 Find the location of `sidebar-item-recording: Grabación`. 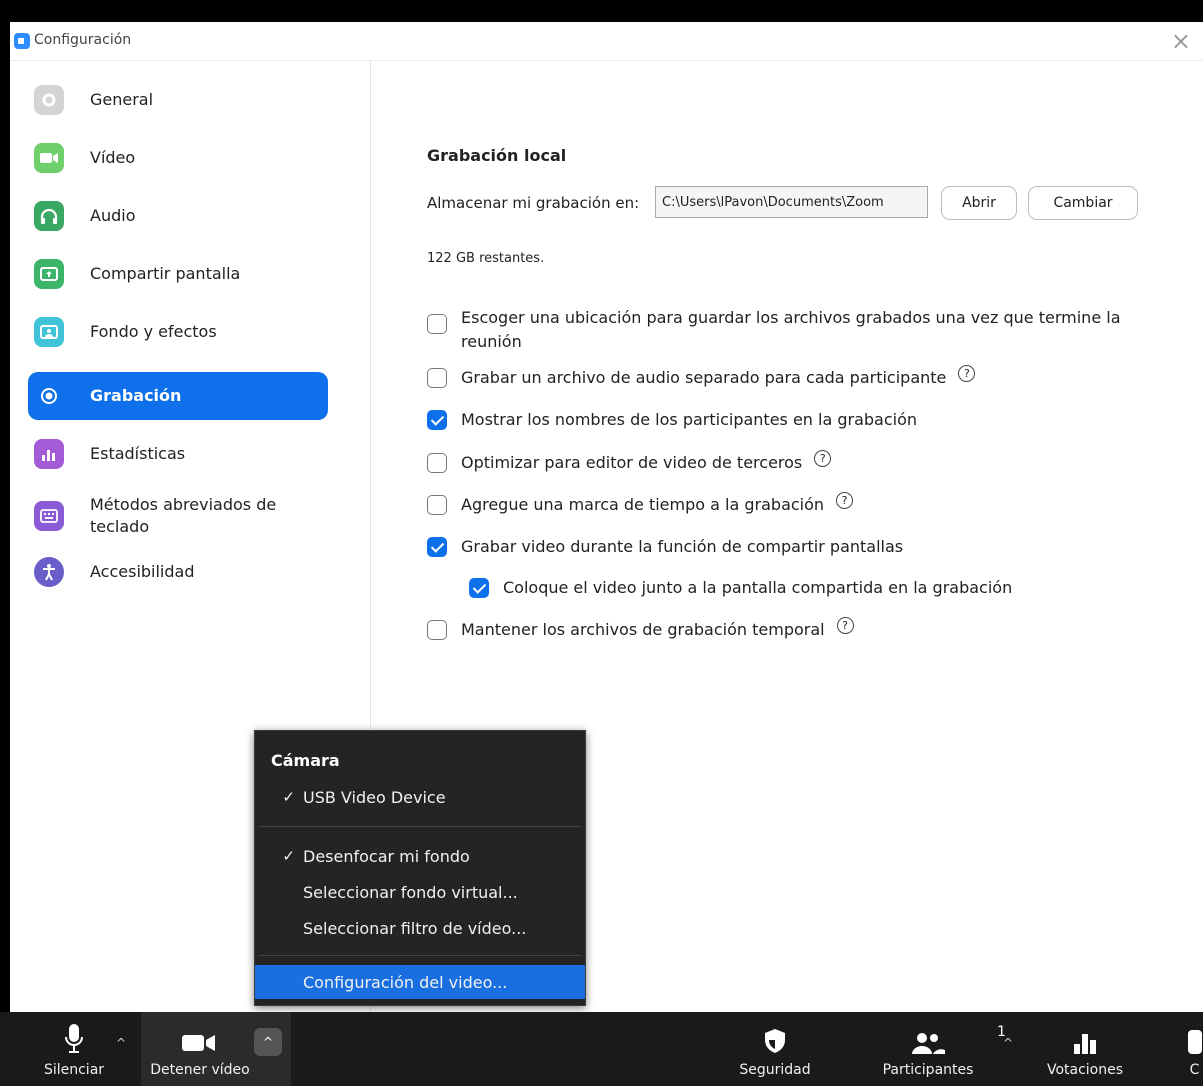

sidebar-item-recording: Grabación is located at coordinates (178, 396).